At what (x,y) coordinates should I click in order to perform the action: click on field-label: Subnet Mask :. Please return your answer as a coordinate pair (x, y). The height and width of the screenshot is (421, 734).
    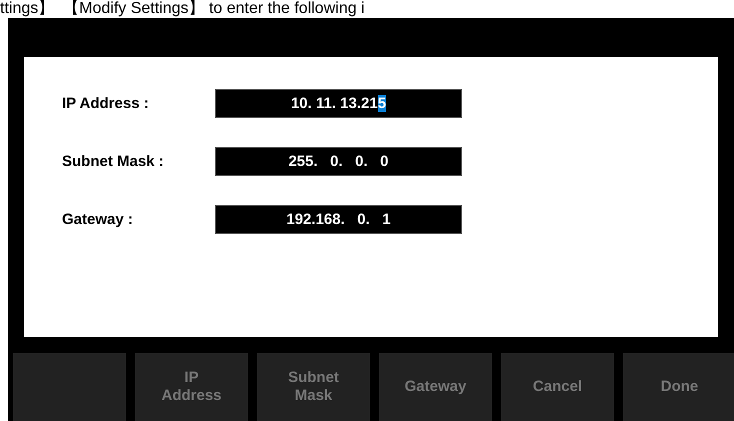
    Looking at the image, I should click on (113, 161).